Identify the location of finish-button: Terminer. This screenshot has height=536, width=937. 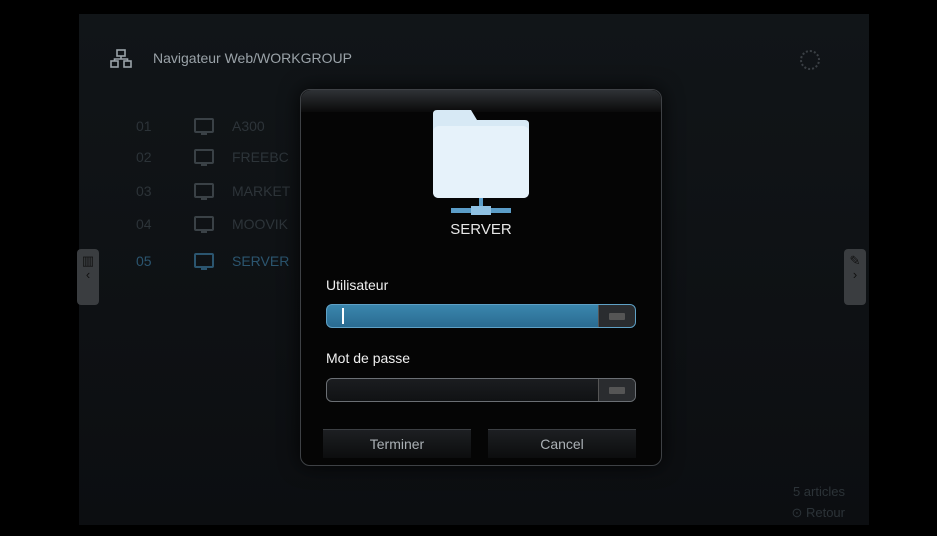
(397, 443).